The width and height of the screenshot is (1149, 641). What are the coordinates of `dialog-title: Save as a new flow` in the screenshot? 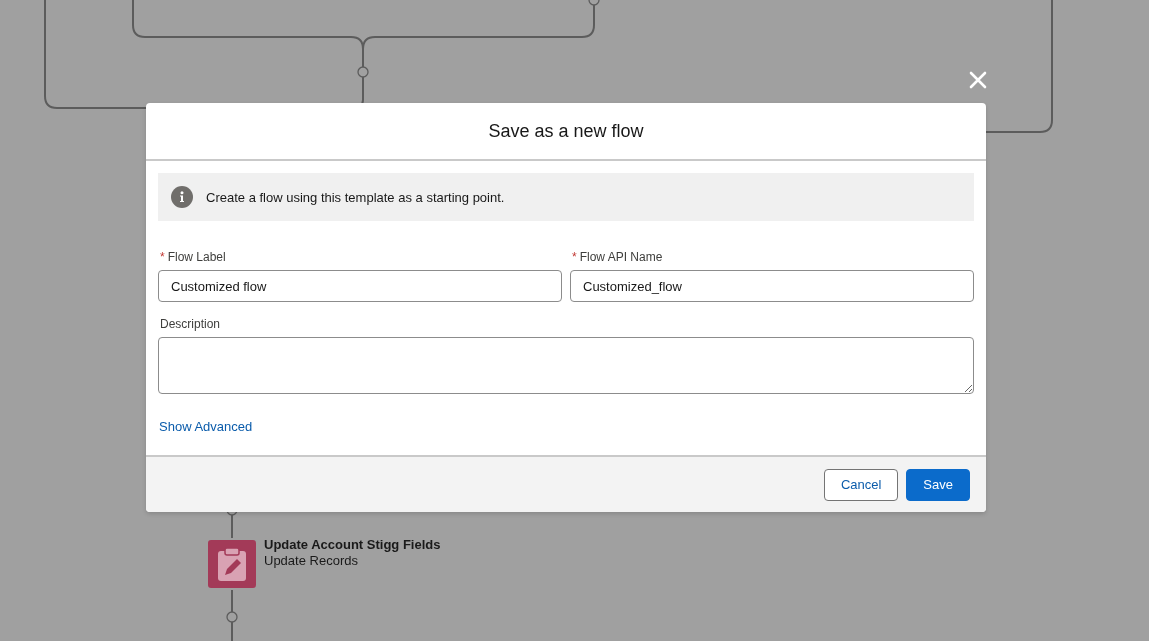 It's located at (566, 131).